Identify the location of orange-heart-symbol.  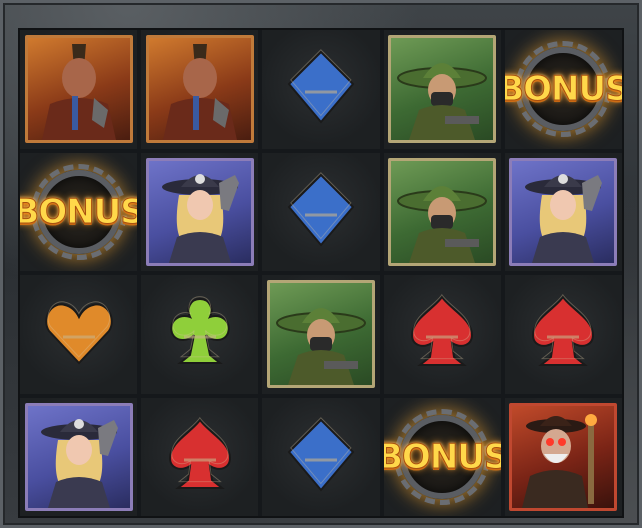
(79, 334).